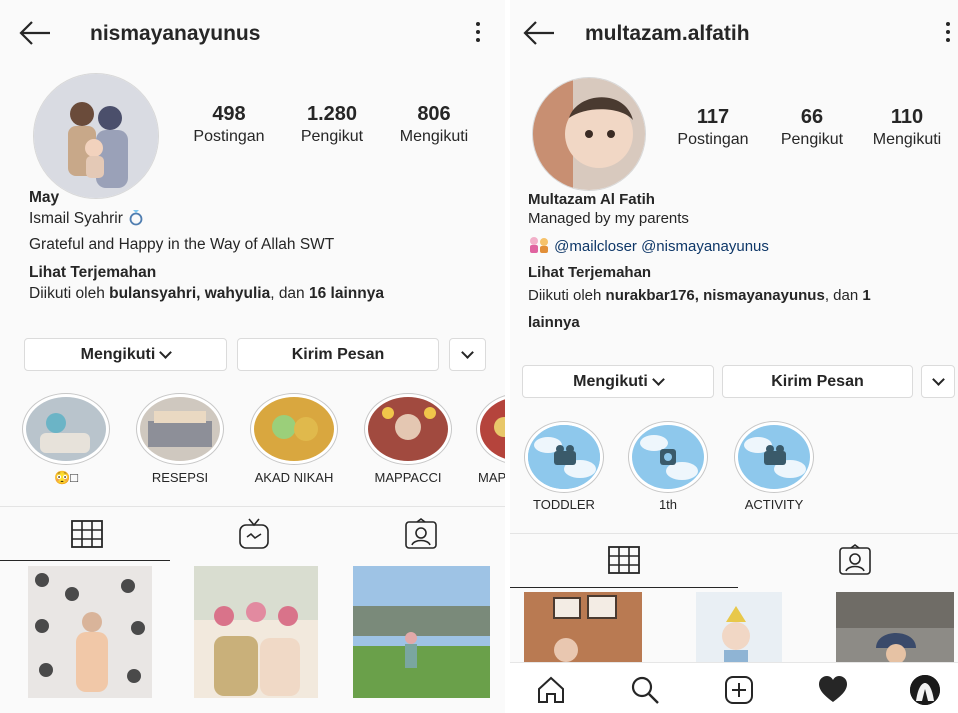 The height and width of the screenshot is (713, 958). What do you see at coordinates (66, 477) in the screenshot?
I see `highlight-1-label: 😳□` at bounding box center [66, 477].